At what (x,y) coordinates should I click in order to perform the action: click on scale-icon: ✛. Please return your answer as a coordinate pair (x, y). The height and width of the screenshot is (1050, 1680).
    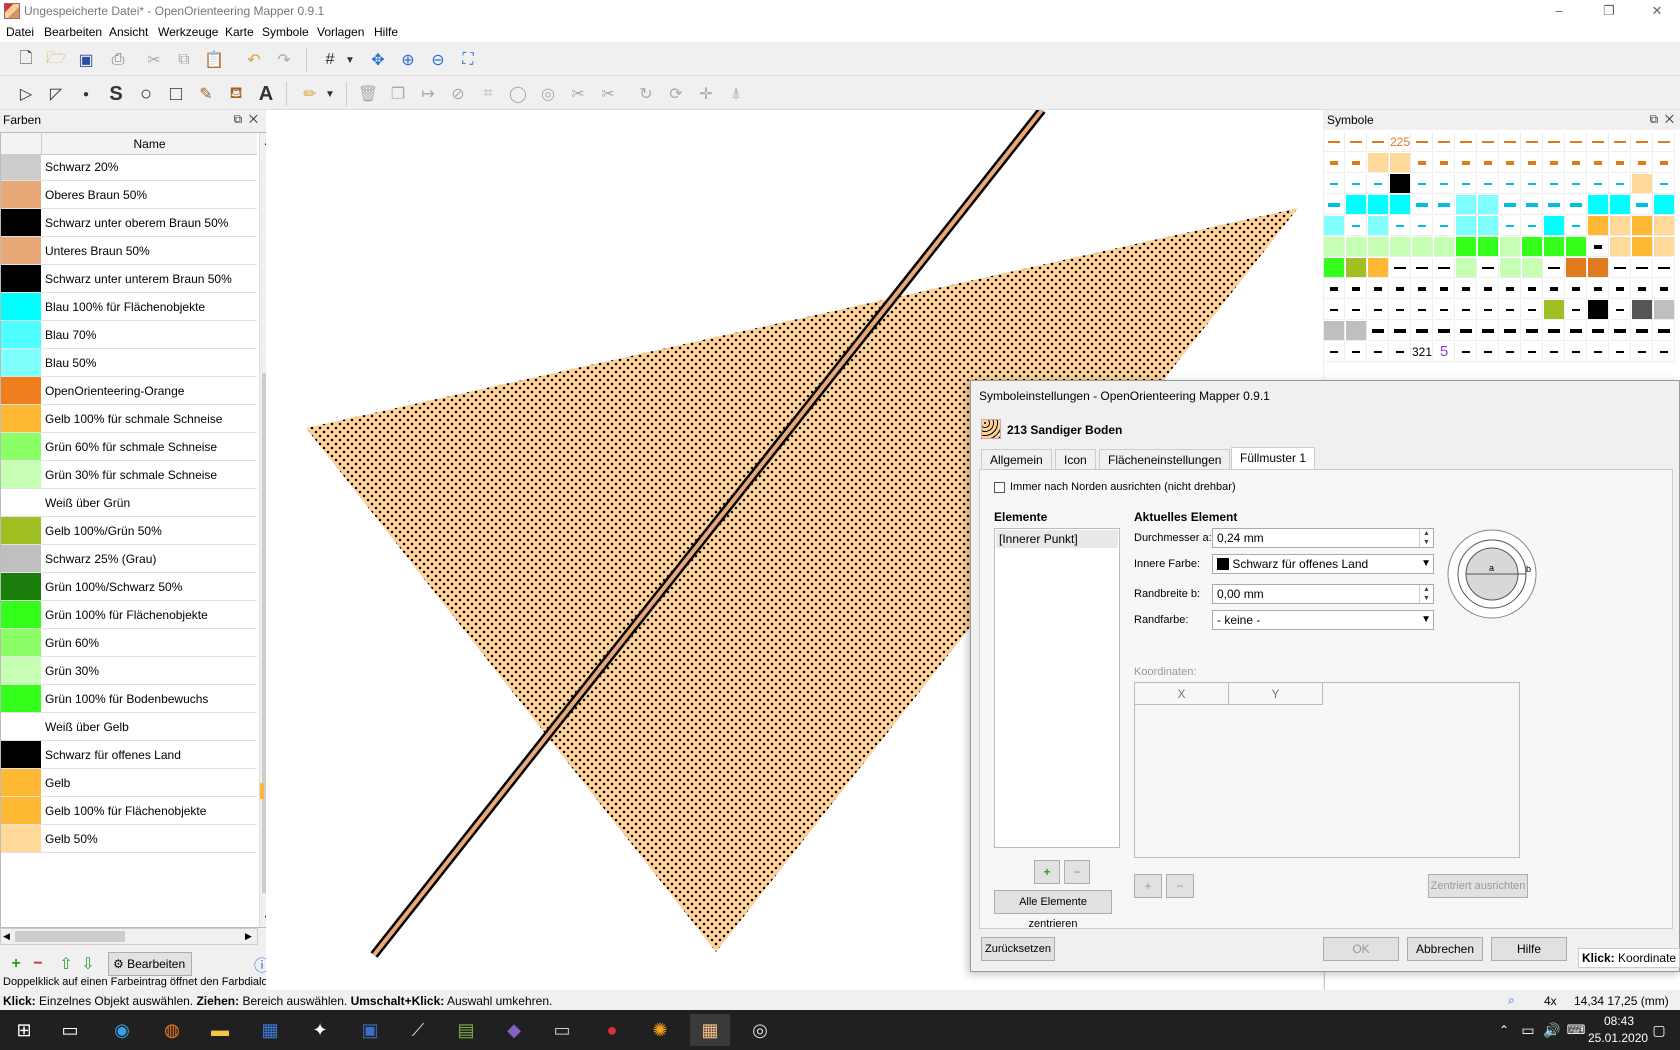
    Looking at the image, I should click on (706, 94).